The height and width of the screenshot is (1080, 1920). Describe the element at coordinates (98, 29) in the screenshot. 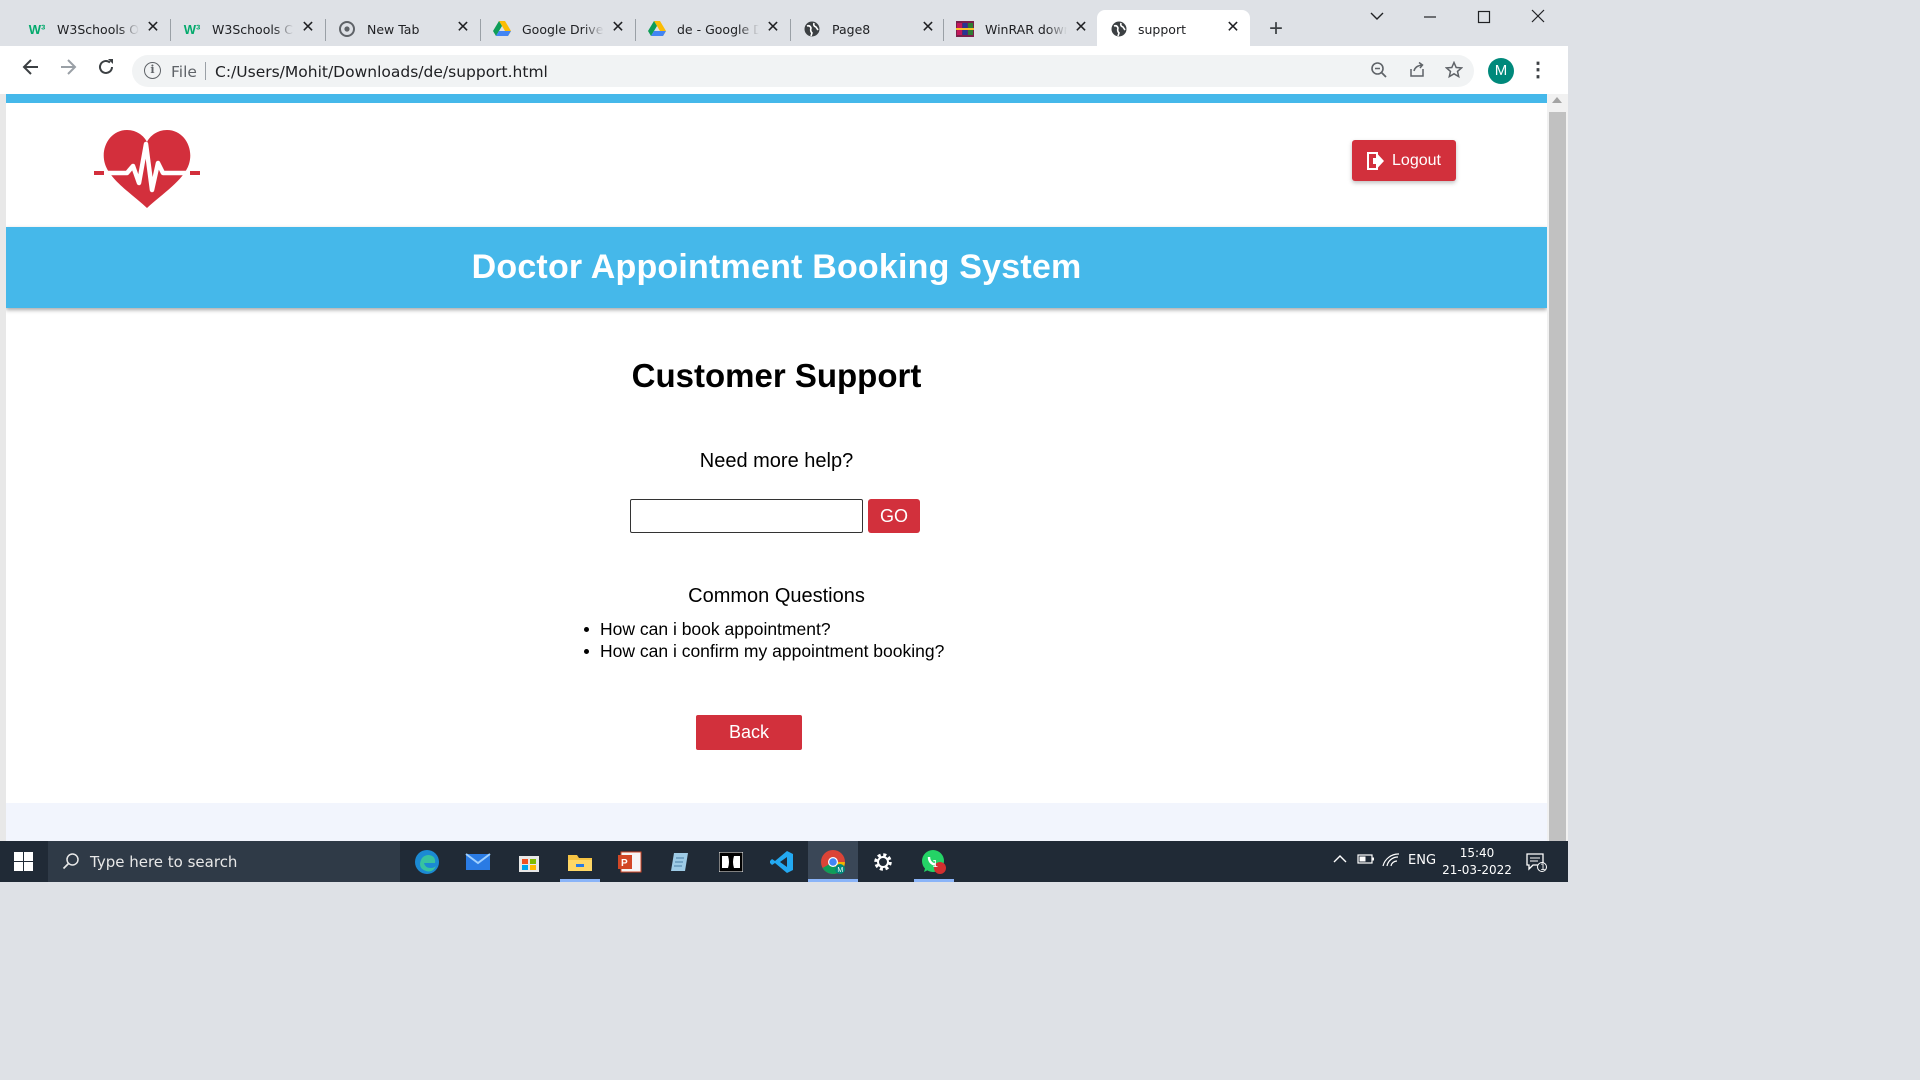

I see `tab-title: W3Schools Or` at that location.